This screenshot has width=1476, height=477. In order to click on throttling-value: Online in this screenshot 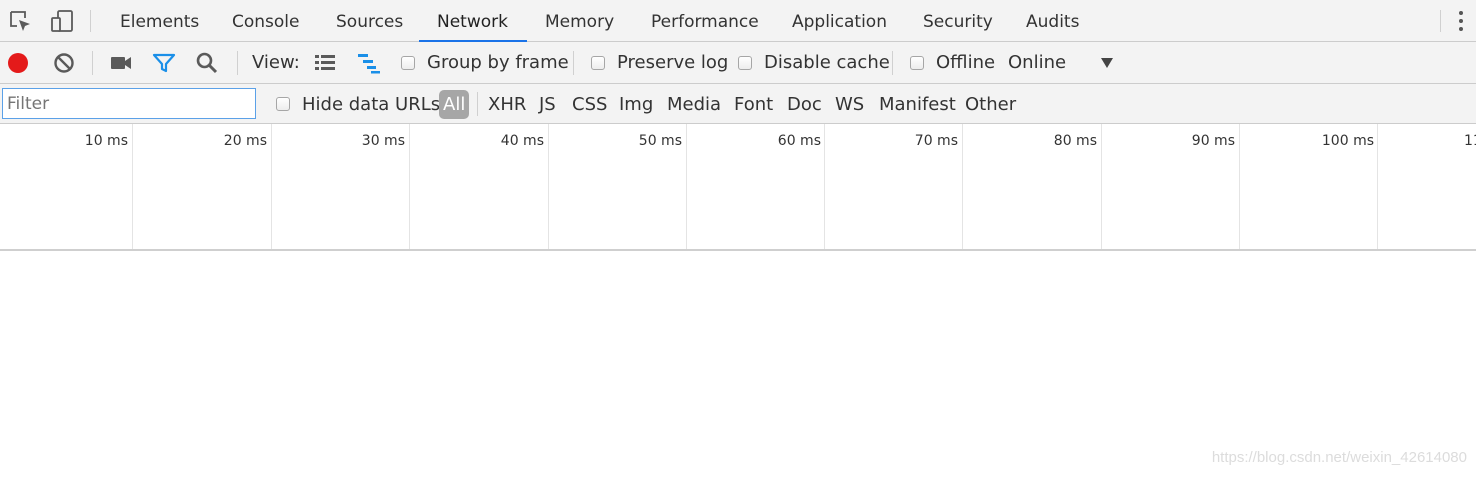, I will do `click(1037, 62)`.